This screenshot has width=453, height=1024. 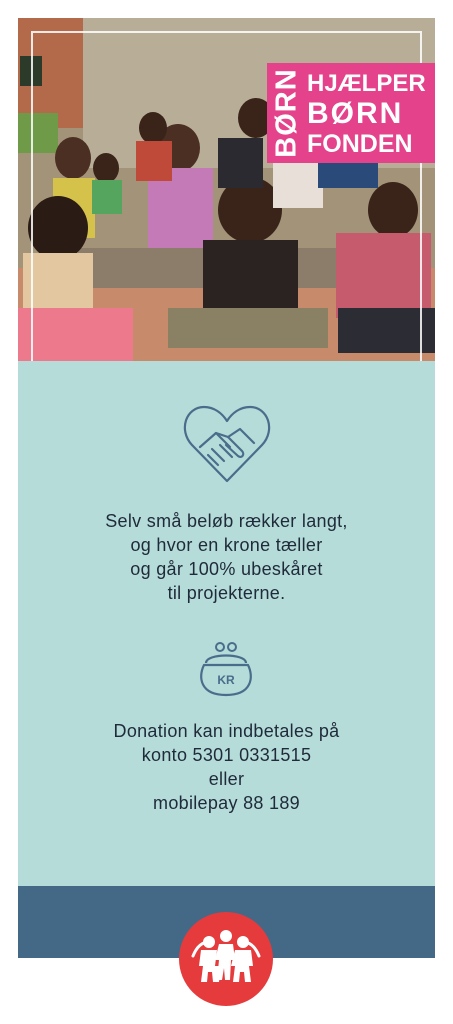 What do you see at coordinates (360, 144) in the screenshot?
I see `brand-line-3: FONDEN` at bounding box center [360, 144].